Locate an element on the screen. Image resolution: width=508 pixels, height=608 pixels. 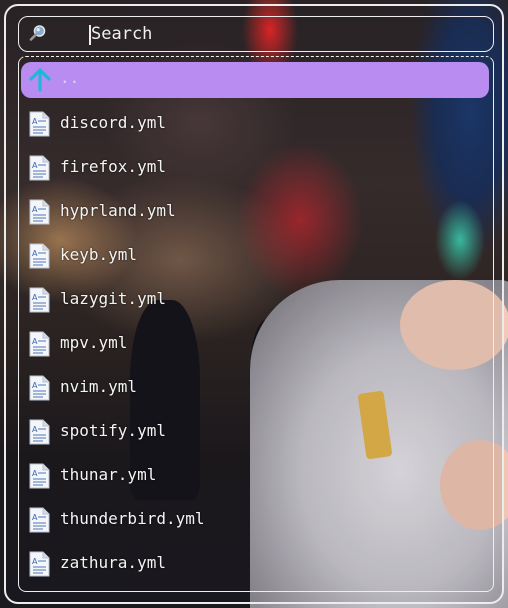
list-item-label: firefox.yml is located at coordinates (113, 166).